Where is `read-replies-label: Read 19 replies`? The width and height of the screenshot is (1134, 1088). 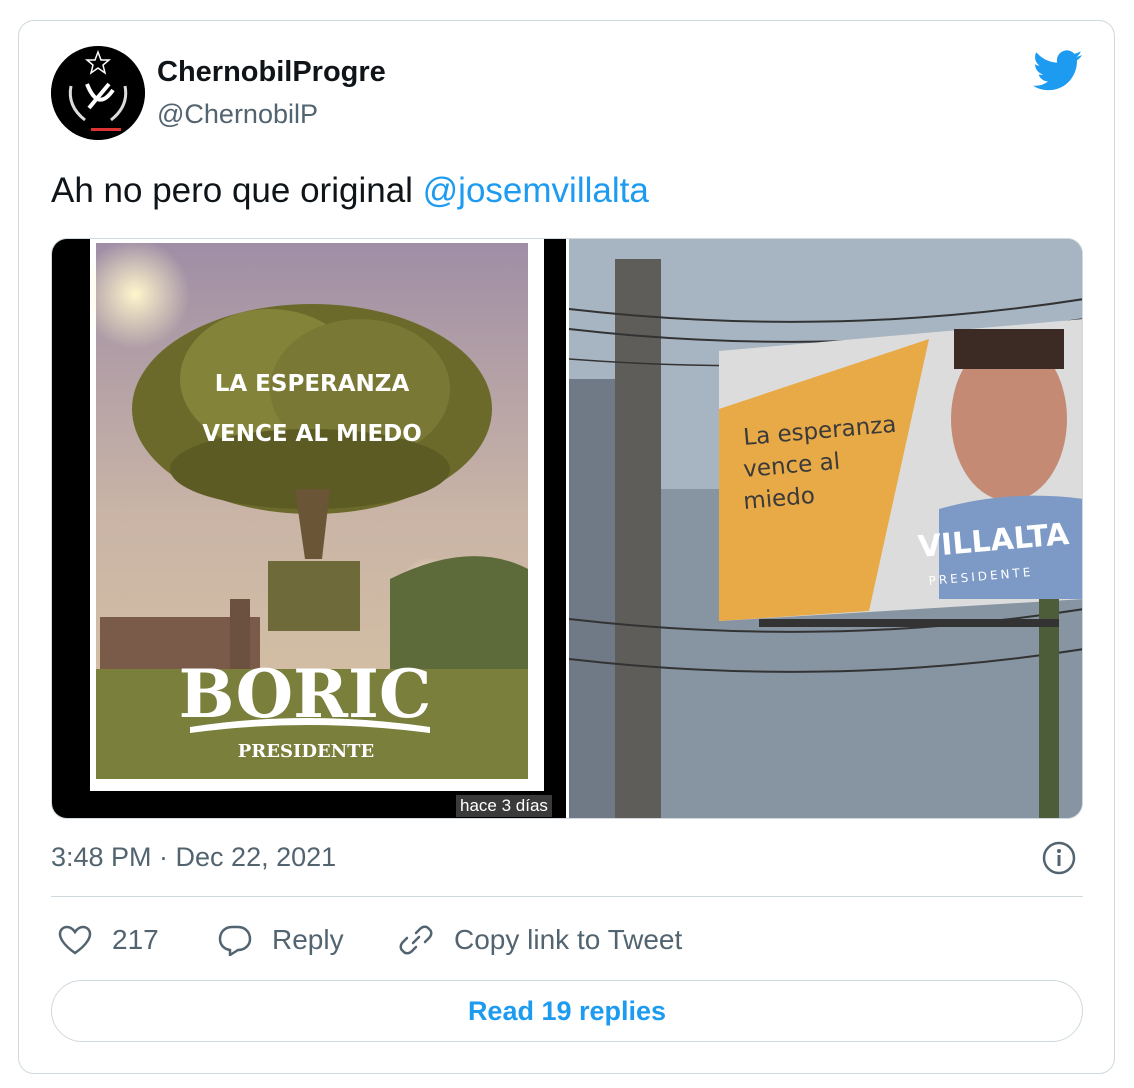 read-replies-label: Read 19 replies is located at coordinates (567, 1010).